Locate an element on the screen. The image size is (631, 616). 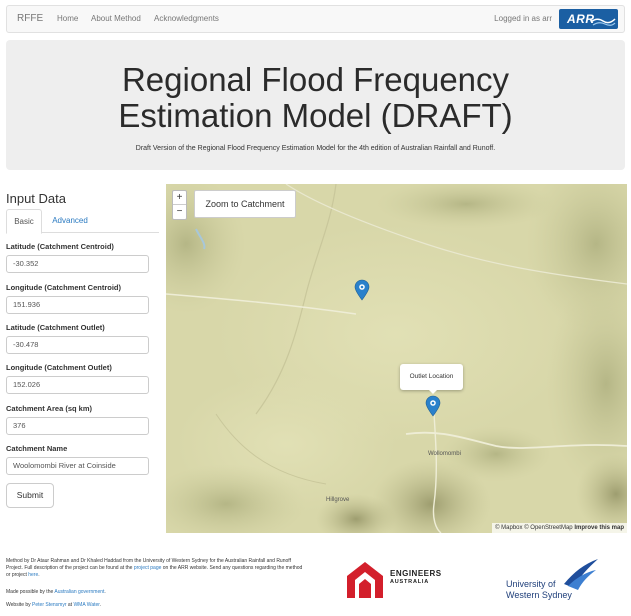
tab-advanced: Advanced is located at coordinates (70, 221).